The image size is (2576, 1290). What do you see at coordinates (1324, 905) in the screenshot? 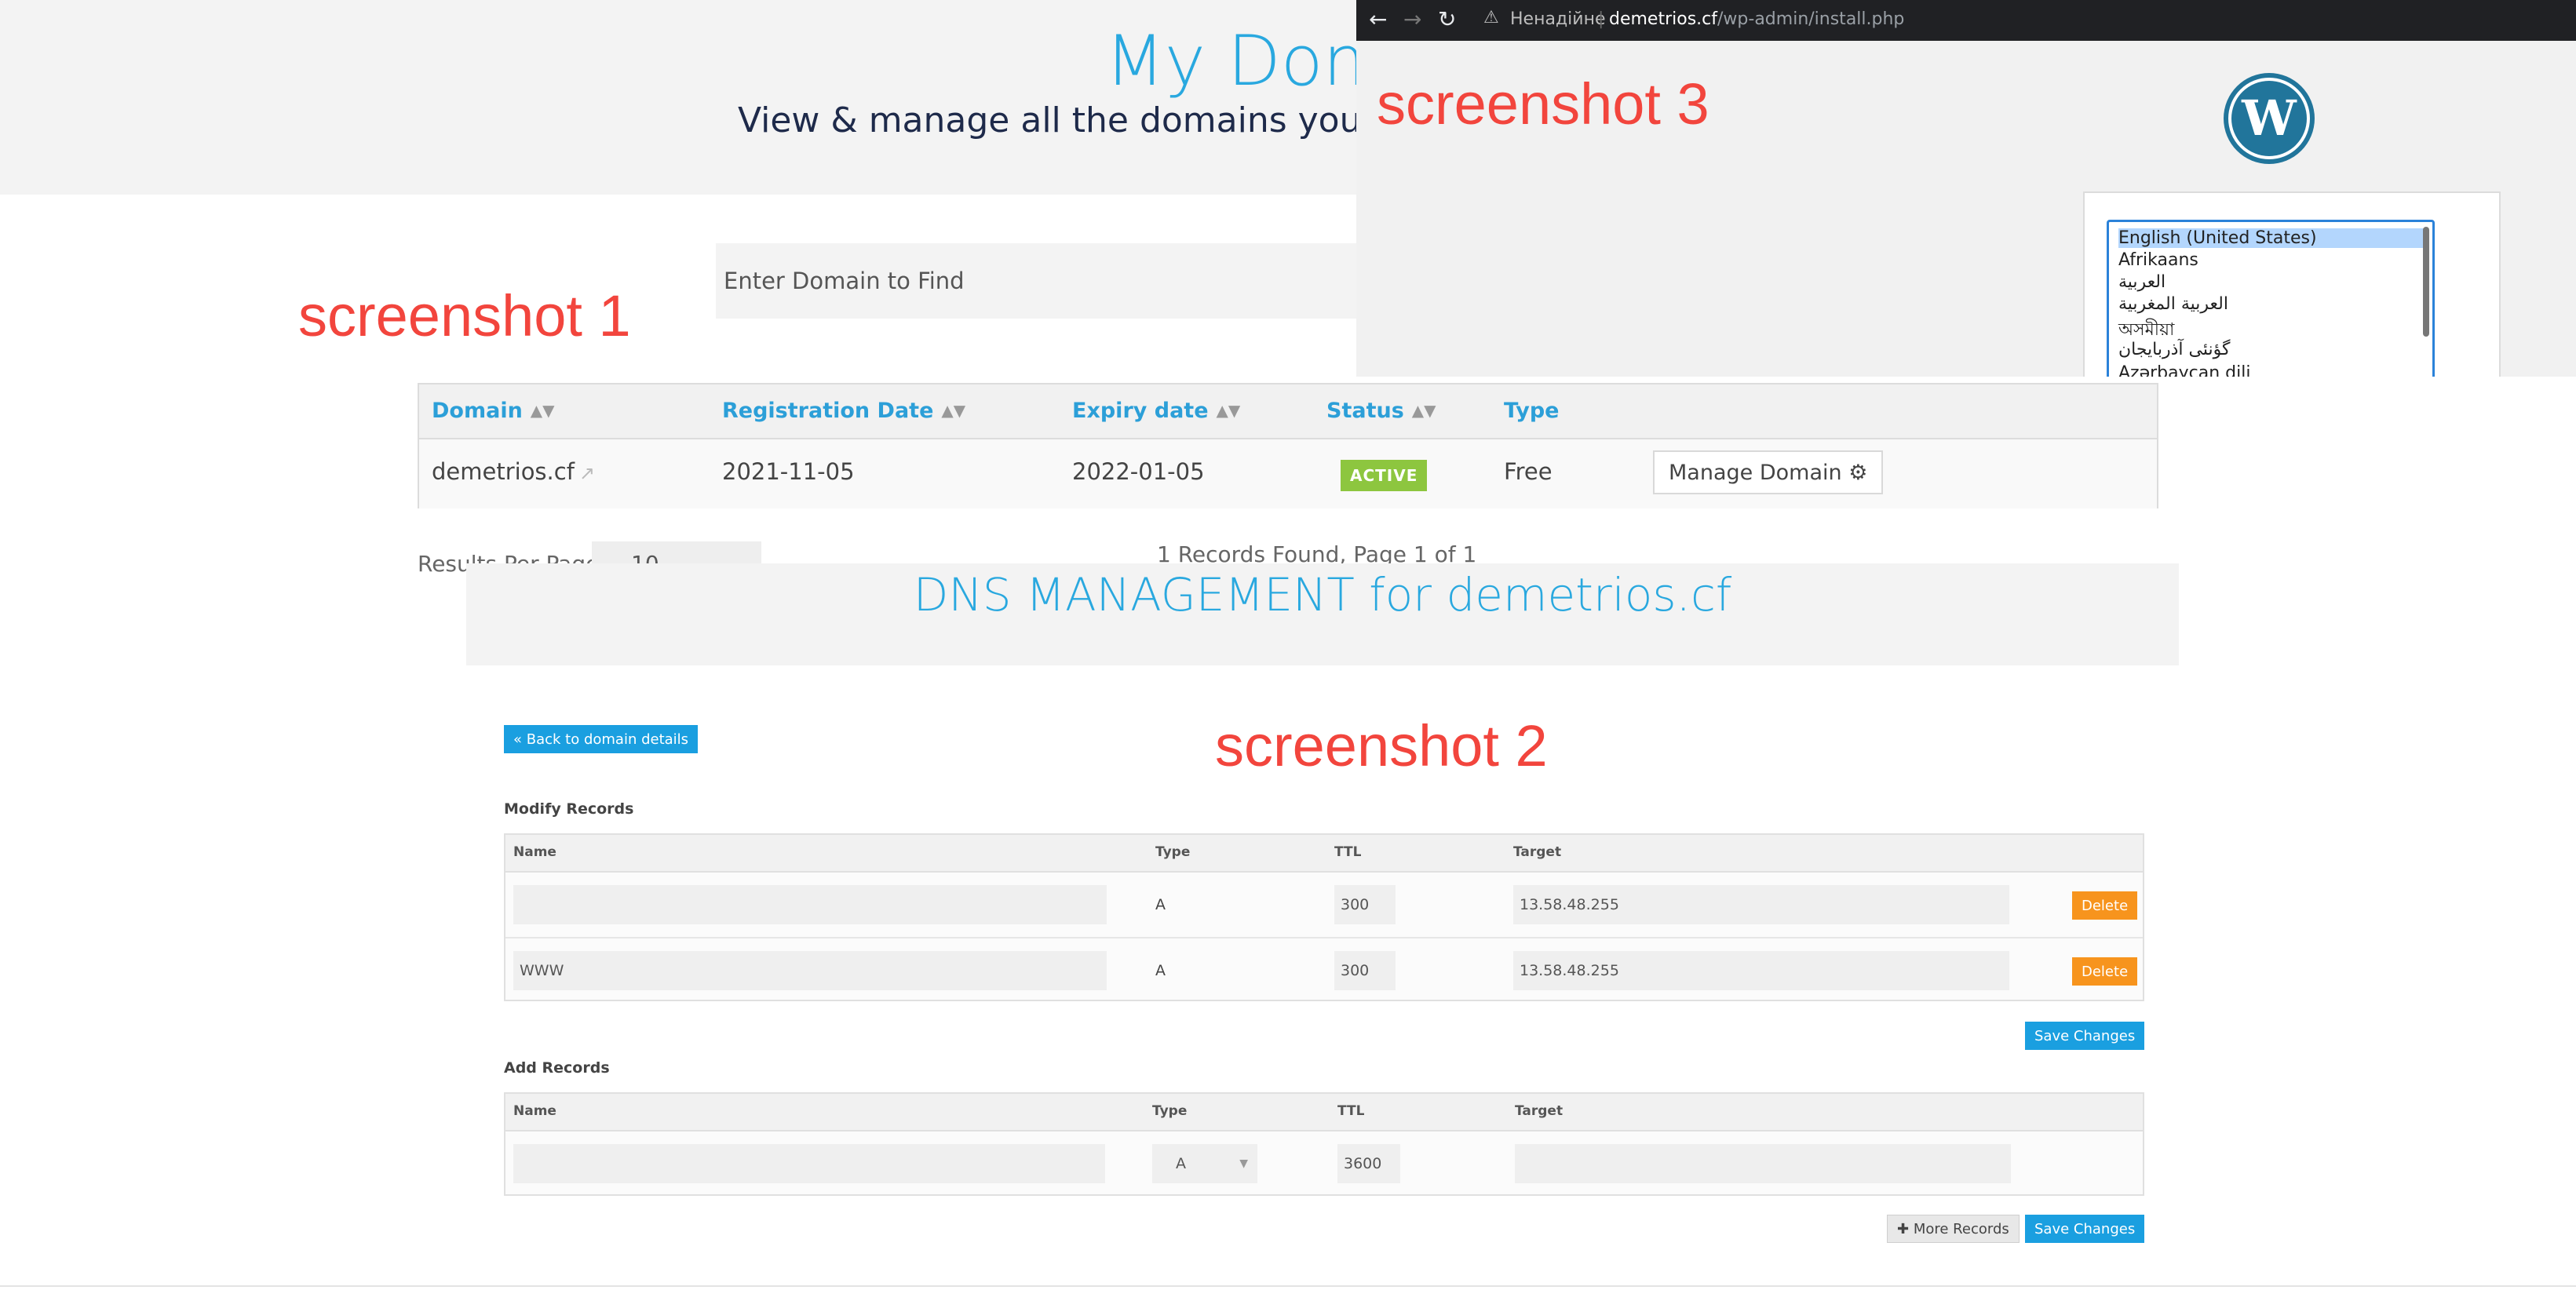
I see `table-row: A 300 13.58.48.255 Delete` at bounding box center [1324, 905].